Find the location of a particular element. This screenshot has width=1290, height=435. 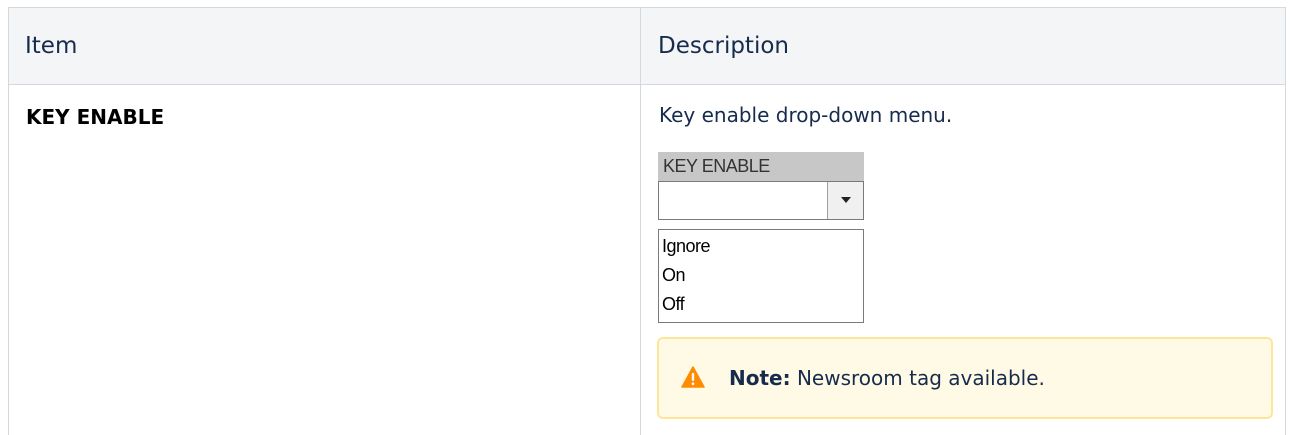

option-on: On is located at coordinates (761, 275).